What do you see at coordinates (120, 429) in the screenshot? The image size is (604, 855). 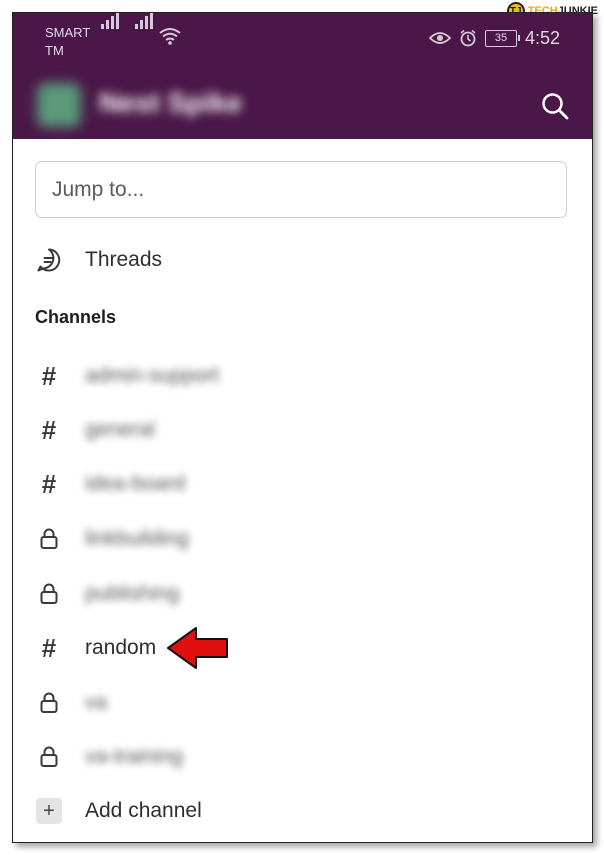 I see `channel-label: general` at bounding box center [120, 429].